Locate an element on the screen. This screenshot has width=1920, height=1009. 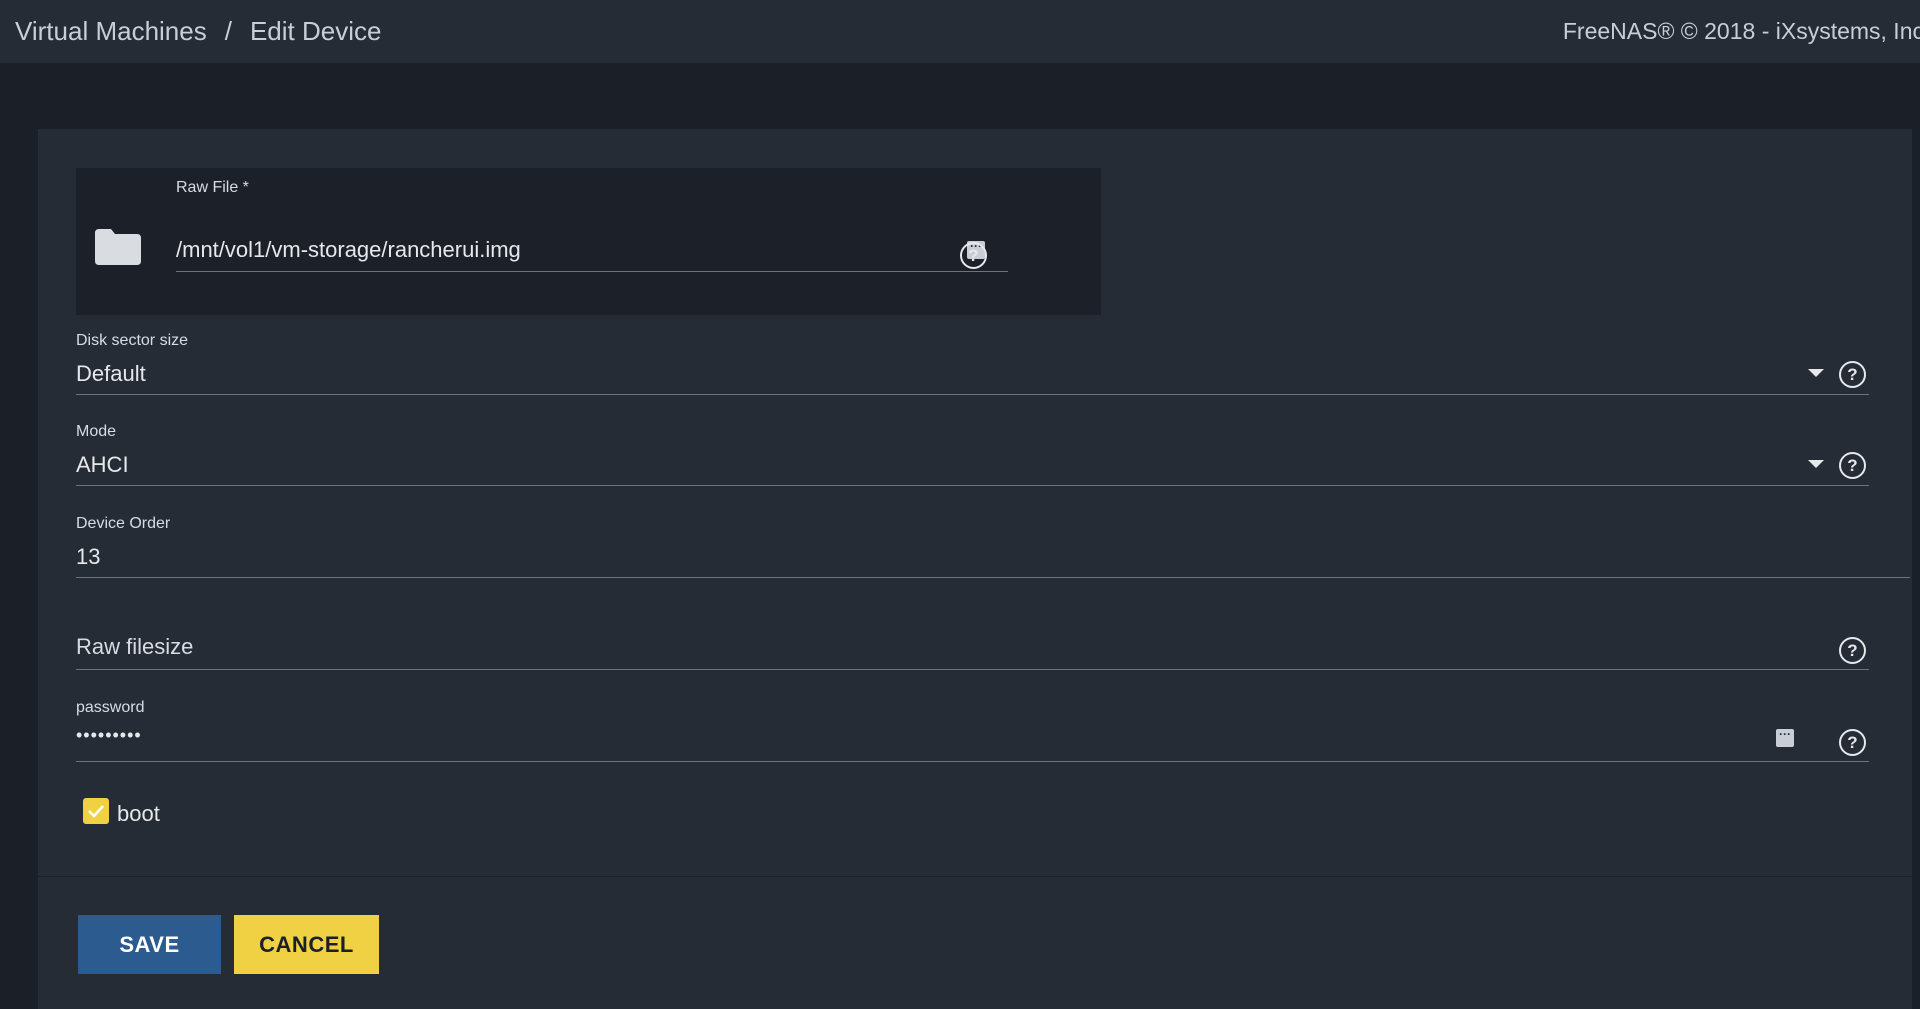
copyright-text: FreeNAS® © 2018 - iXsystems, Inc is located at coordinates (1741, 31).